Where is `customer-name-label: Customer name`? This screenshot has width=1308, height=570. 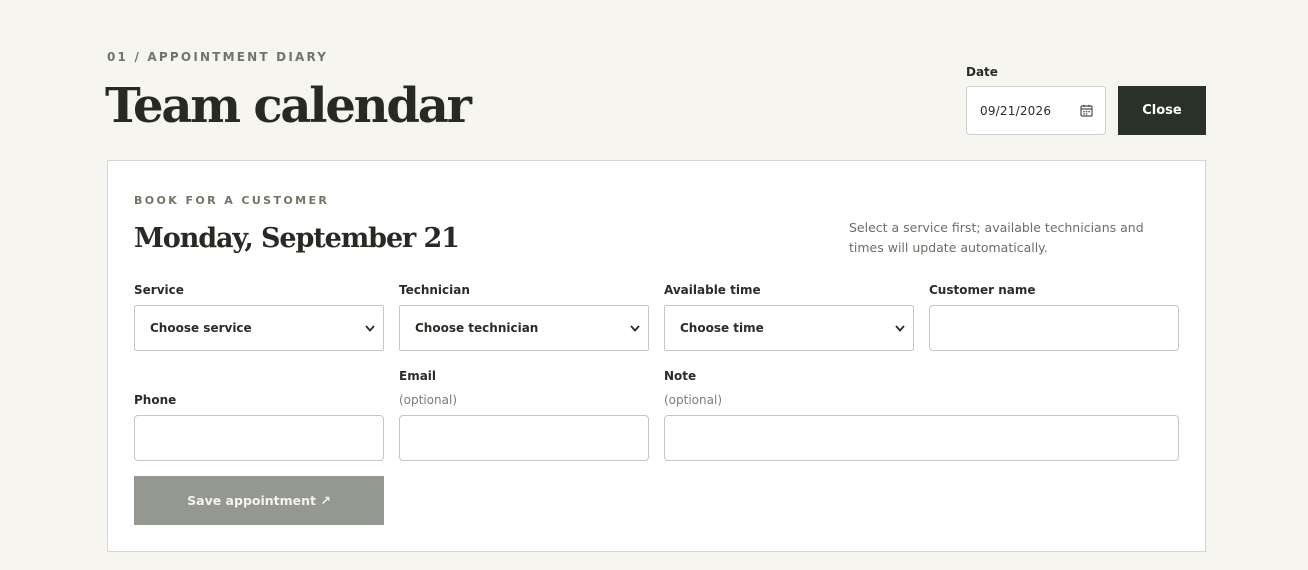
customer-name-label: Customer name is located at coordinates (982, 290).